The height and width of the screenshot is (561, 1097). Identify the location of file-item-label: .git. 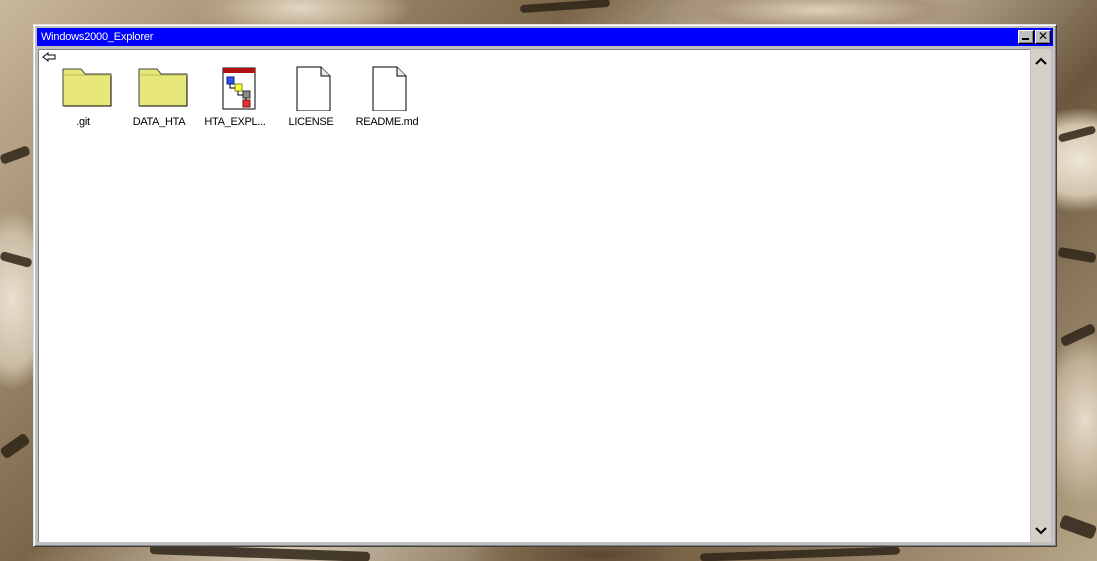
(83, 122).